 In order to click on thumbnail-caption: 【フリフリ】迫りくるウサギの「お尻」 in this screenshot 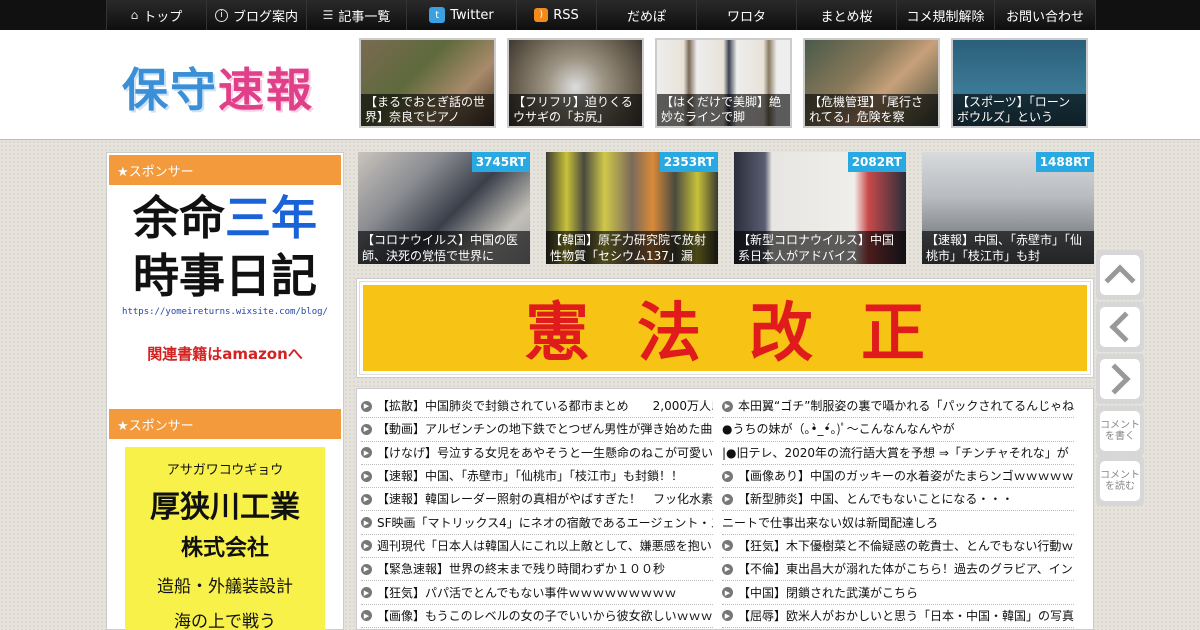, I will do `click(575, 110)`.